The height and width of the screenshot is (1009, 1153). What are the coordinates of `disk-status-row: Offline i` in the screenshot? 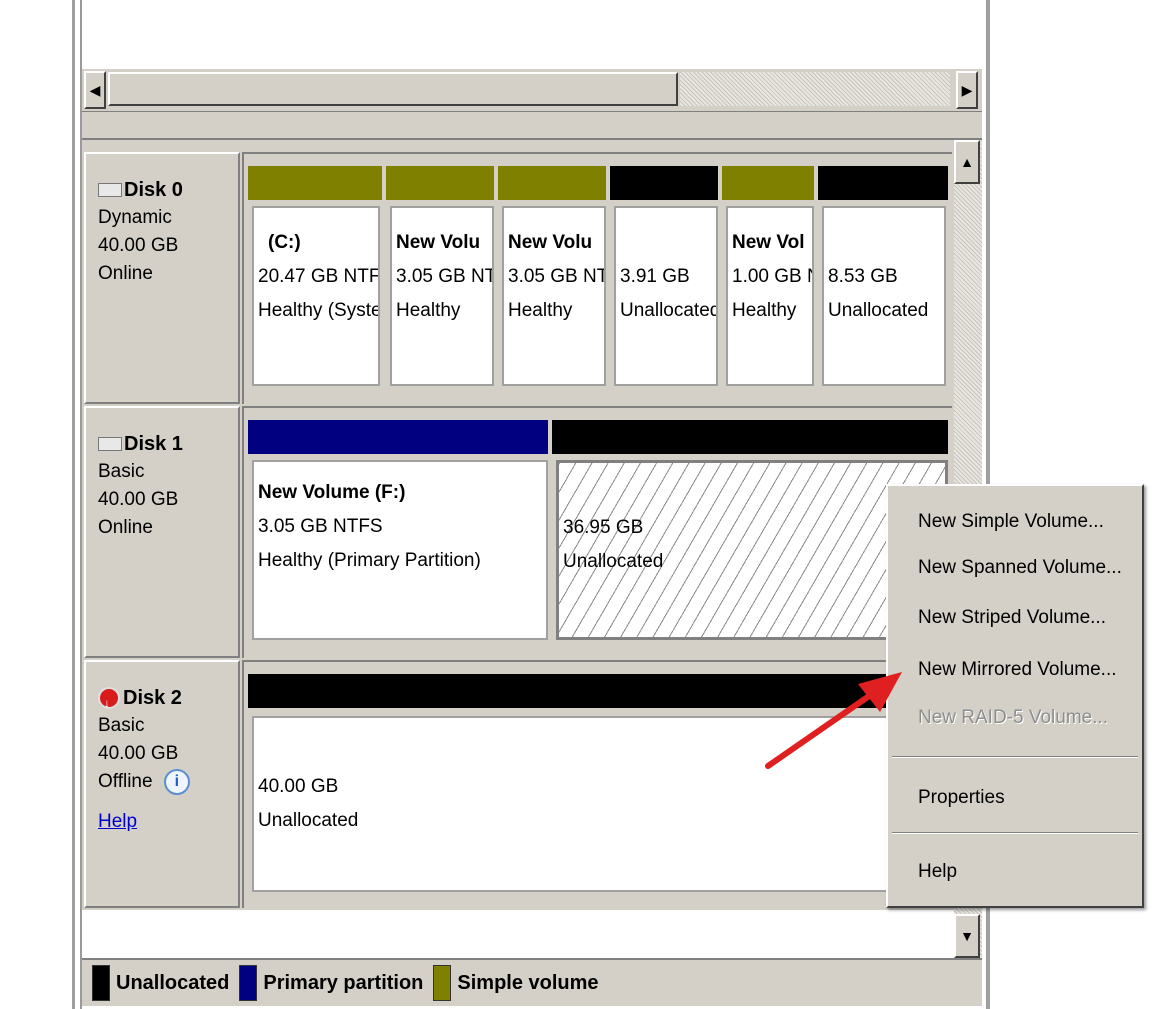 It's located at (168, 782).